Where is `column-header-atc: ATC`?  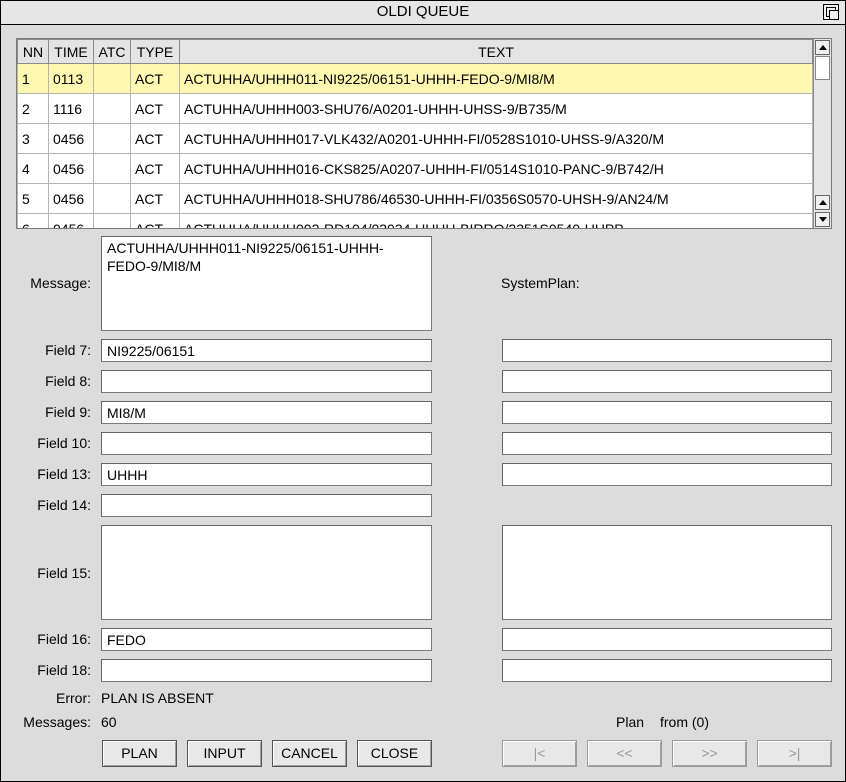 column-header-atc: ATC is located at coordinates (112, 51).